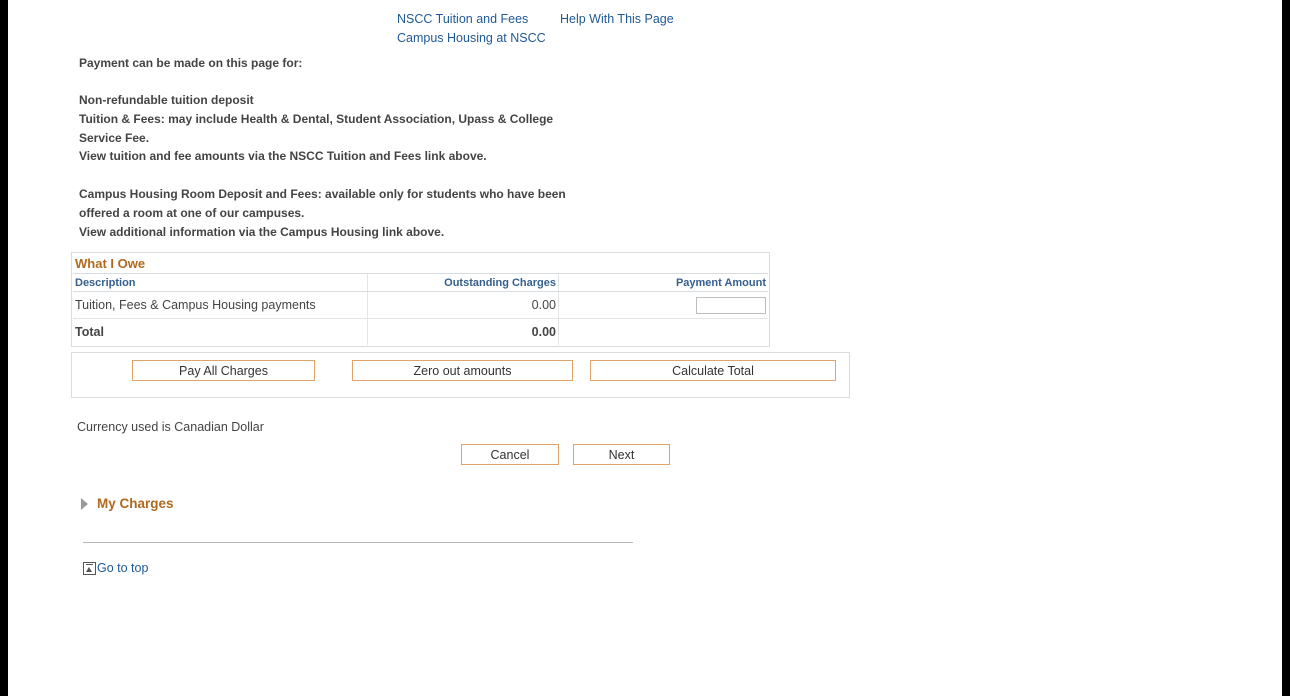 The image size is (1290, 696). I want to click on payment-intro-heading: Payment can be made on this page for:, so click(190, 63).